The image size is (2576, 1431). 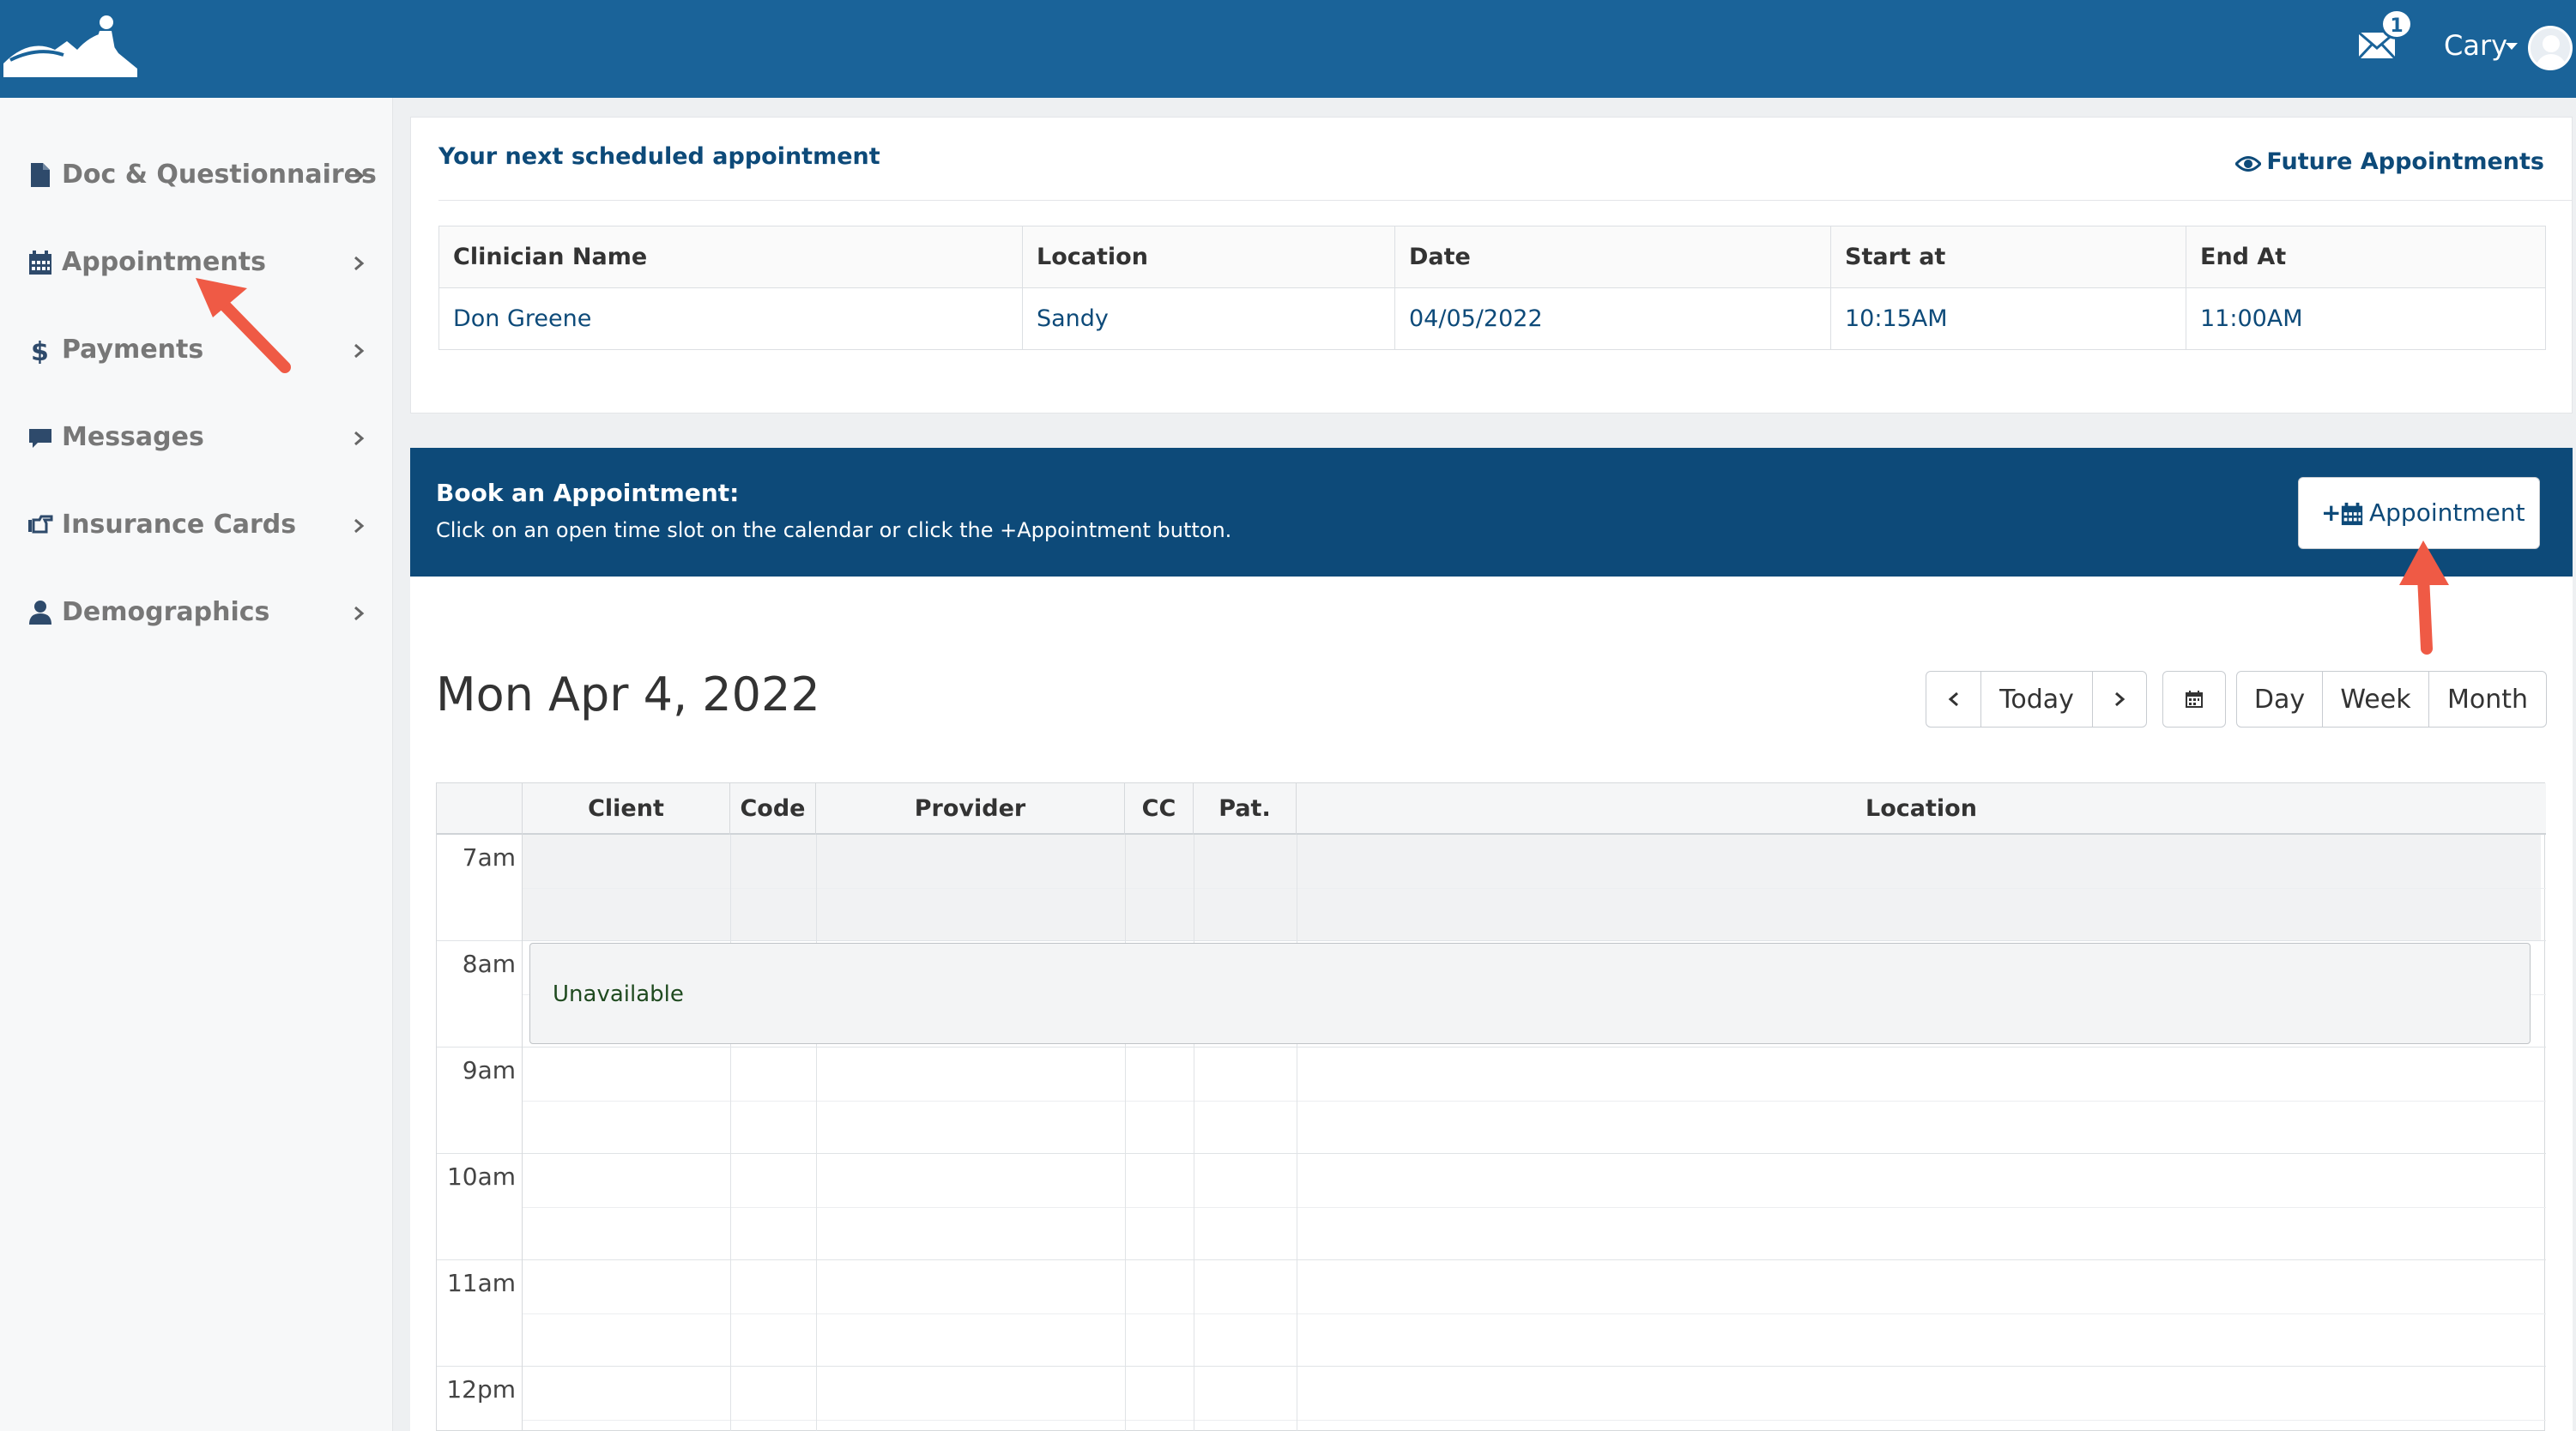 I want to click on sidebar-item-label: Payments, so click(x=133, y=350).